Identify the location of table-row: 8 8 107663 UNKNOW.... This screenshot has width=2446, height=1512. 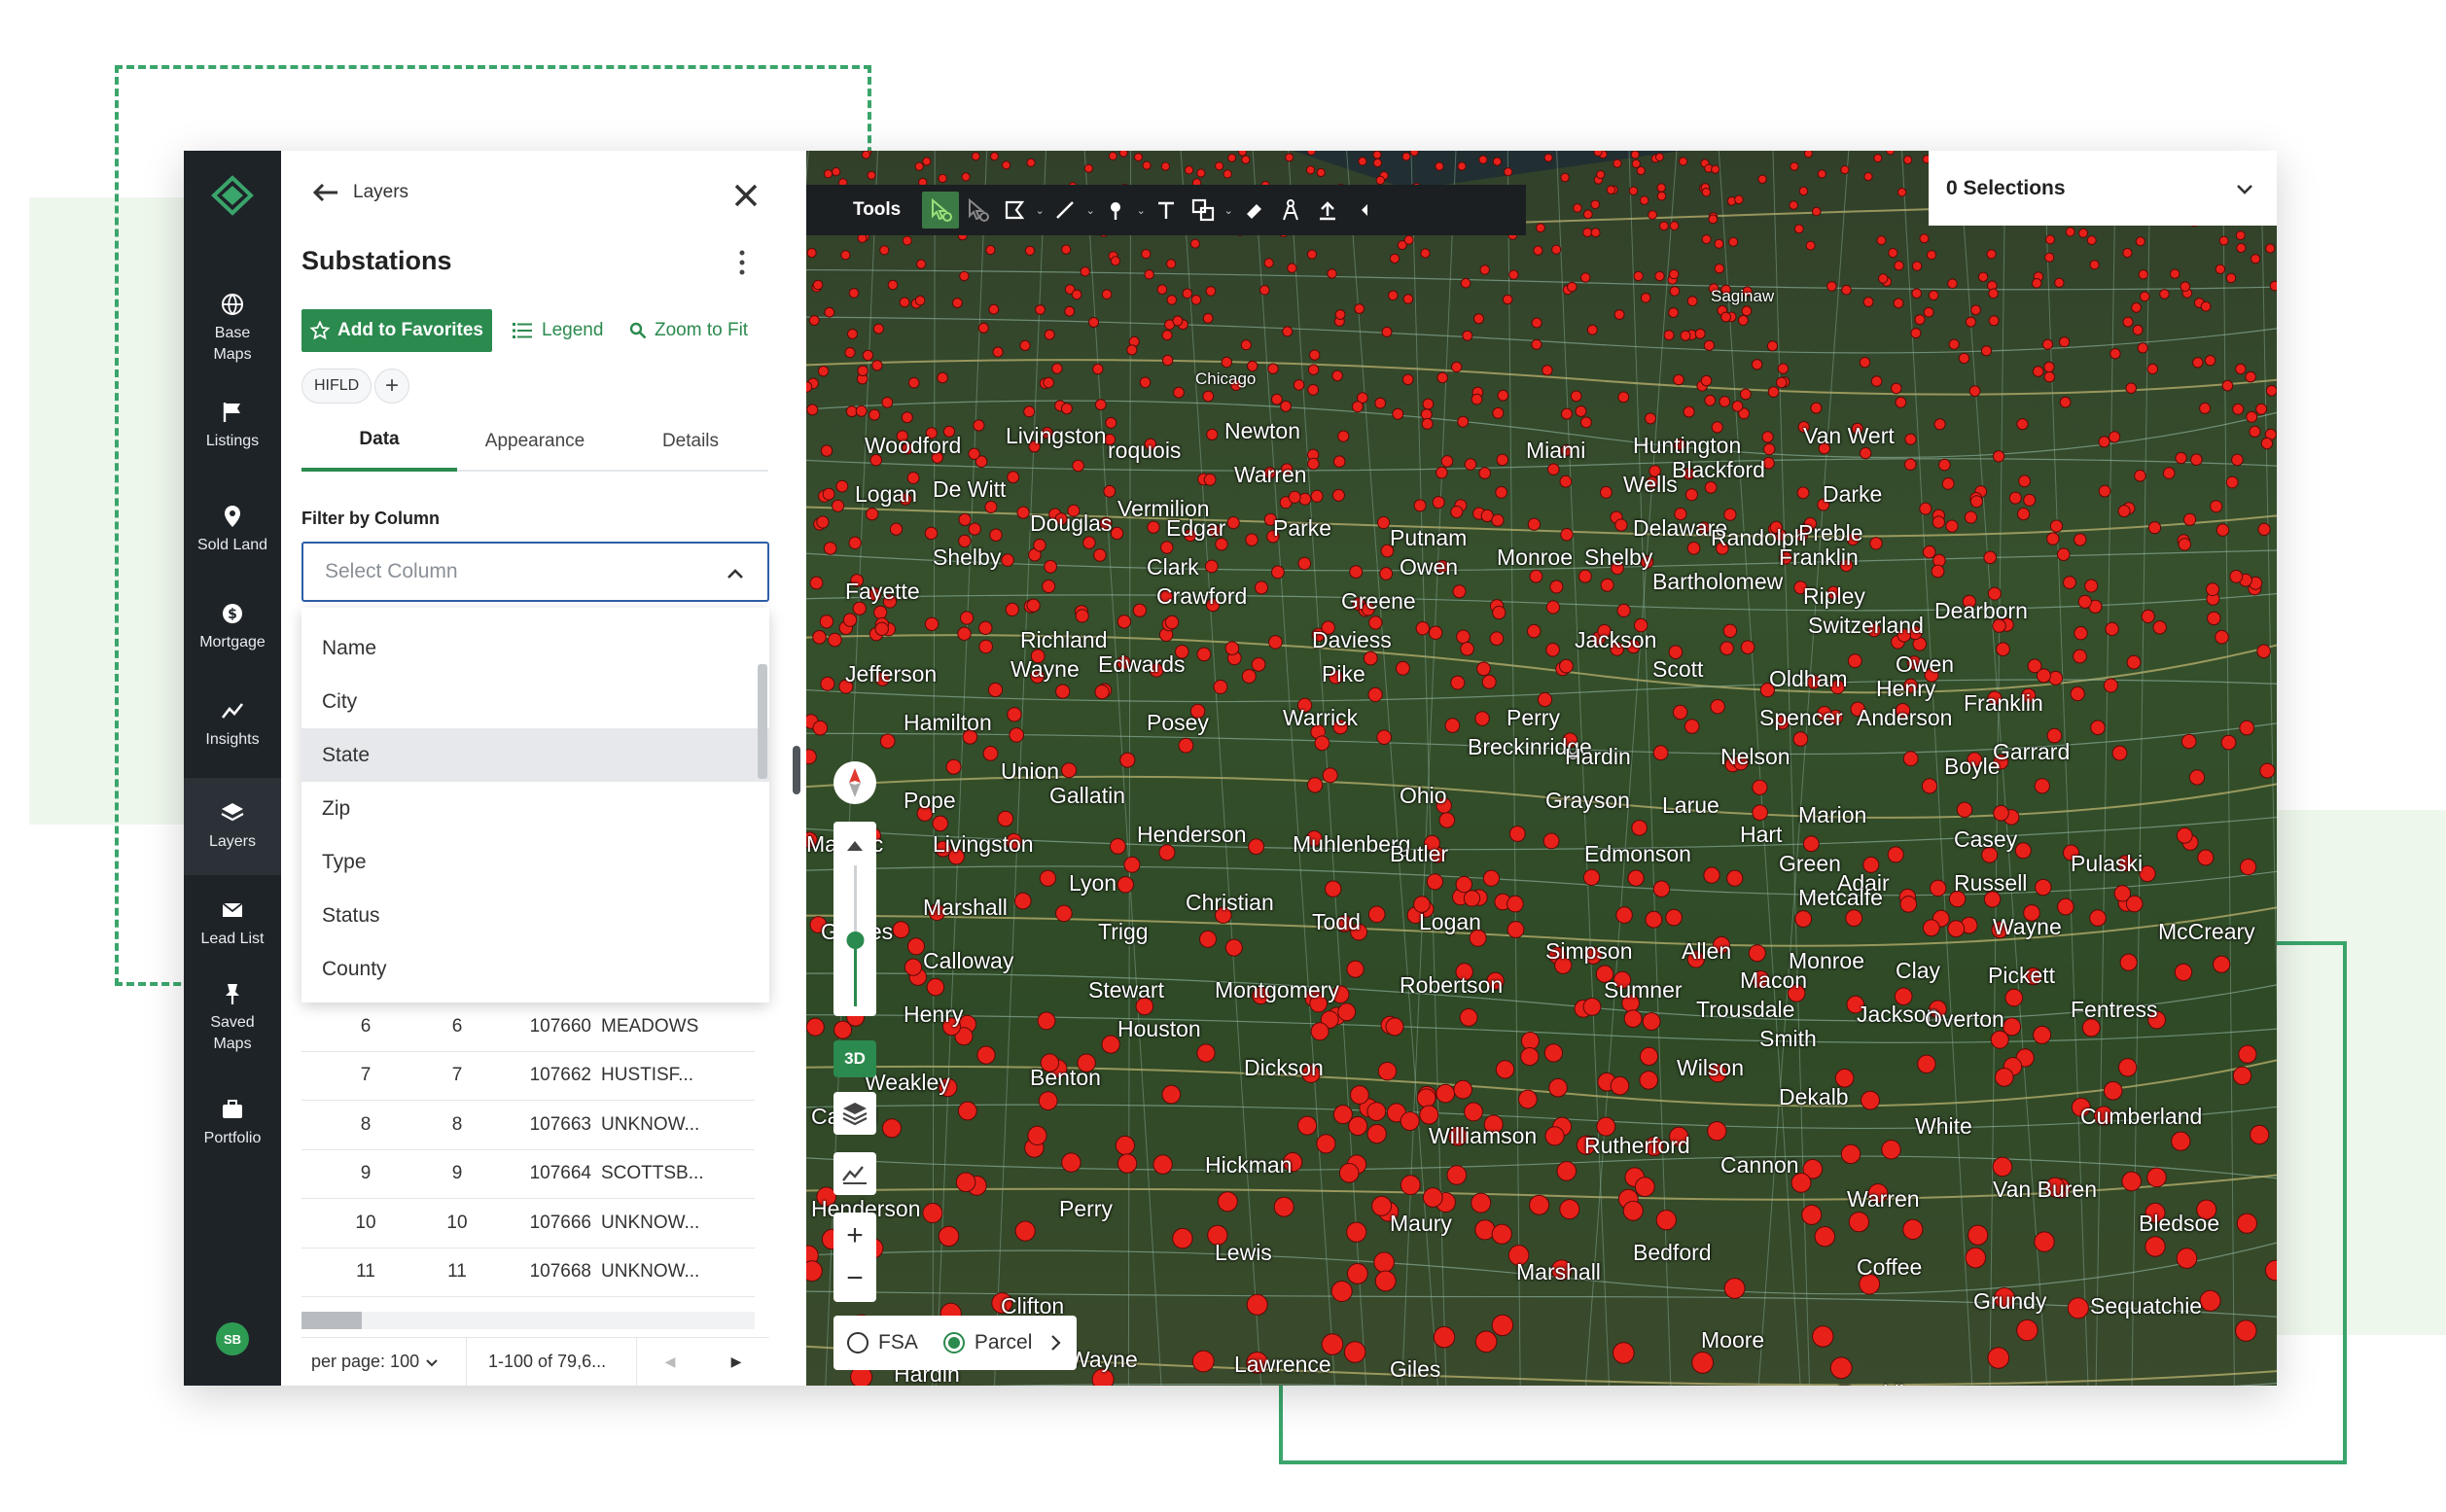
(528, 1125).